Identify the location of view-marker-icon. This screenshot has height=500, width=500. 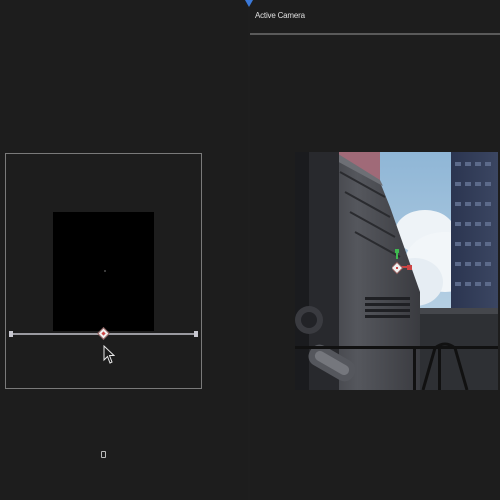
(103, 454).